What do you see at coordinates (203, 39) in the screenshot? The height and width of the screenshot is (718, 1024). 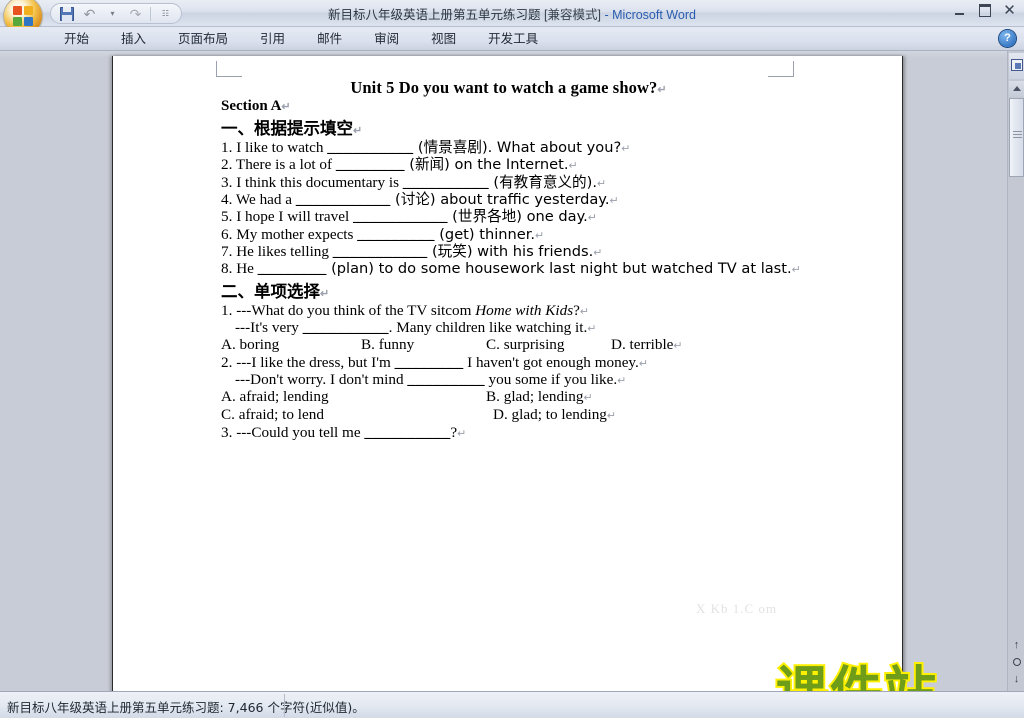 I see `tab-page-layout: 页面布局` at bounding box center [203, 39].